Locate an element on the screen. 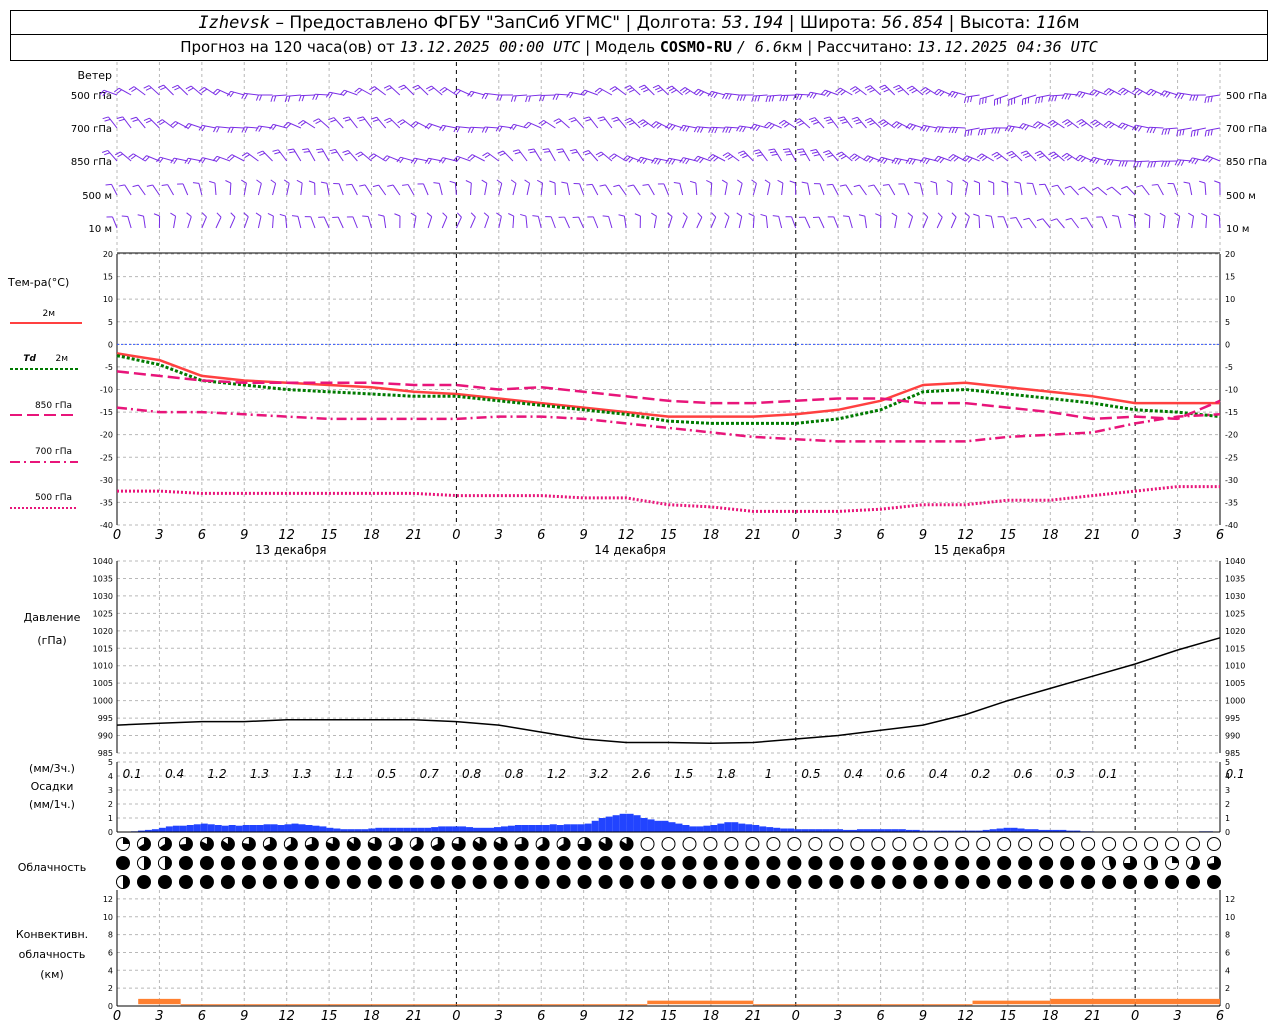 This screenshot has width=1280, height=1024. conv-xtick-label: 0 is located at coordinates (456, 1016).